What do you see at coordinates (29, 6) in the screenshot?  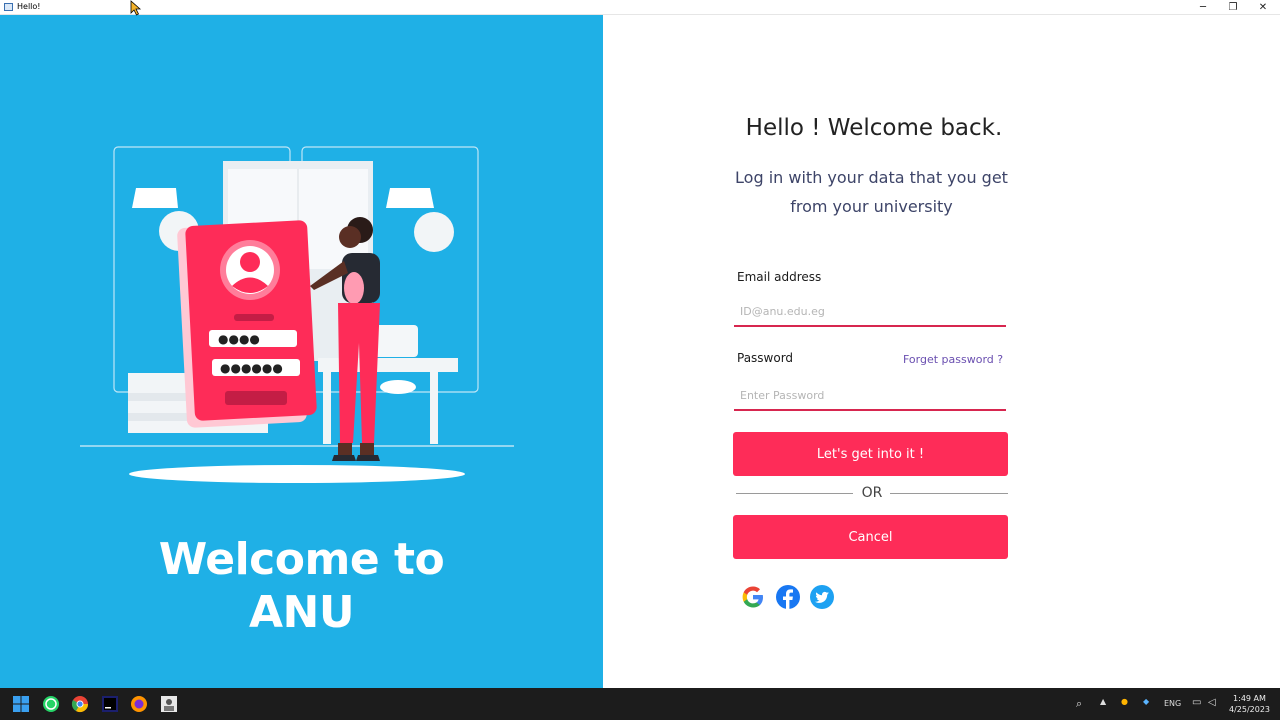 I see `window-title: Hello!` at bounding box center [29, 6].